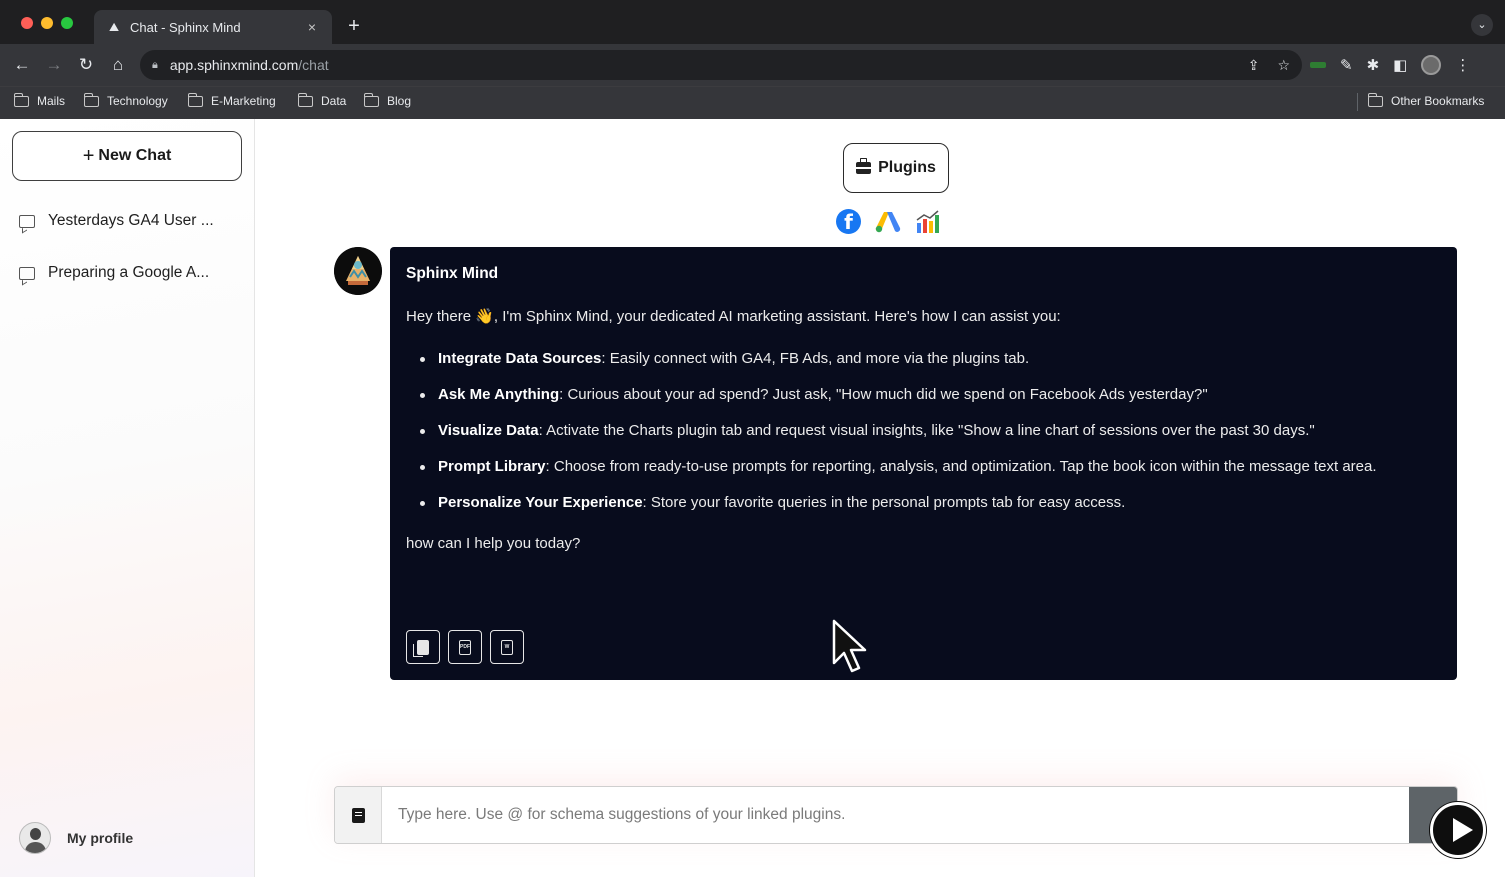 The width and height of the screenshot is (1505, 877). I want to click on briefcase-icon, so click(864, 166).